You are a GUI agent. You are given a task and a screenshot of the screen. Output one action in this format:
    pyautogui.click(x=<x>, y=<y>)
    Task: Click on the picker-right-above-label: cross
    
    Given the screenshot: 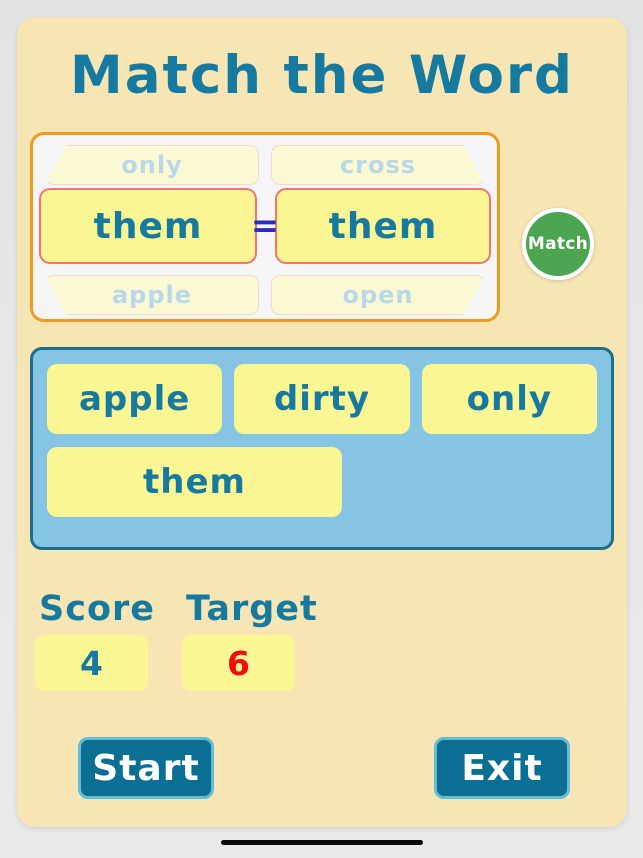 What is the action you would take?
    pyautogui.click(x=378, y=165)
    